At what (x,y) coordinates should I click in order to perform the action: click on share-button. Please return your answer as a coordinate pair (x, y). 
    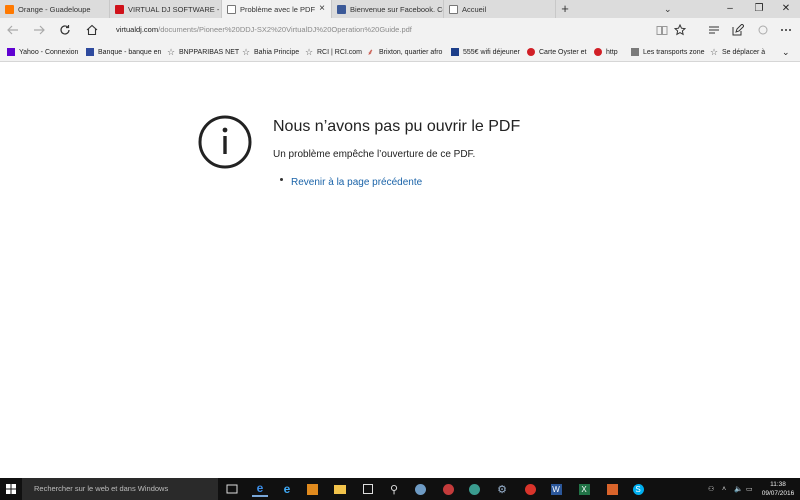
    Looking at the image, I should click on (763, 30).